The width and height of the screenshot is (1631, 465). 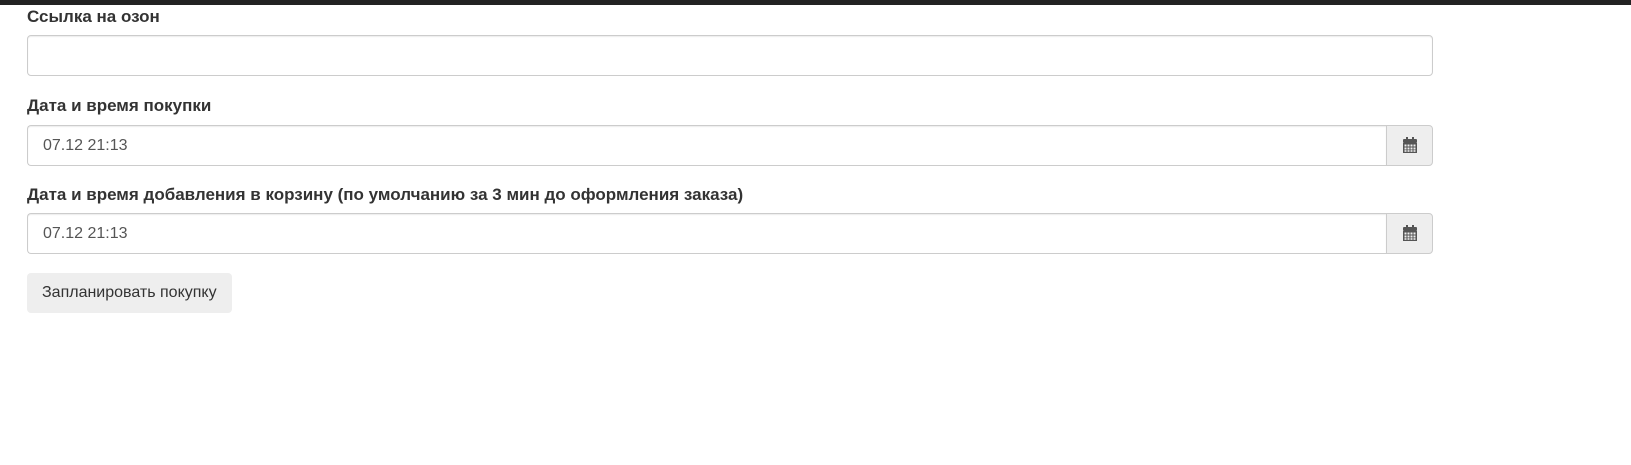 I want to click on purchase-datetime-calendar-button, so click(x=1409, y=145).